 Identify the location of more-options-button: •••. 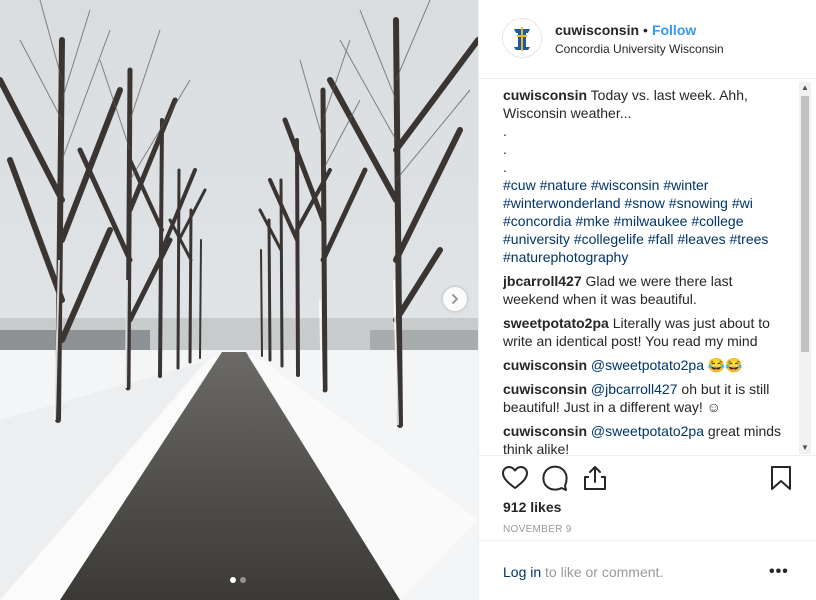
(779, 572).